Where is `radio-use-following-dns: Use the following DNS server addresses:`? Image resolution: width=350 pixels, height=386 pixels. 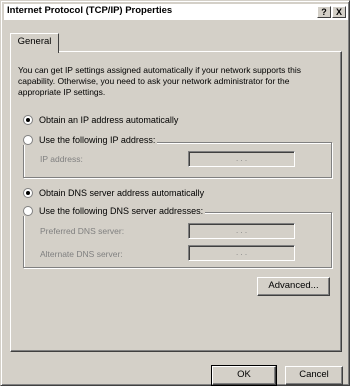
radio-use-following-dns: Use the following DNS server addresses: is located at coordinates (113, 211).